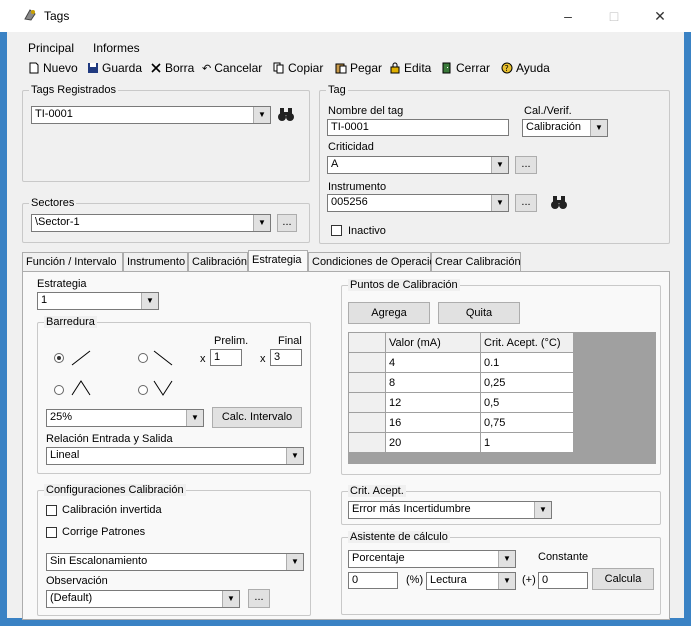 This screenshot has width=691, height=626. I want to click on crit-acept-value: Error más Incertidumbre, so click(411, 509).